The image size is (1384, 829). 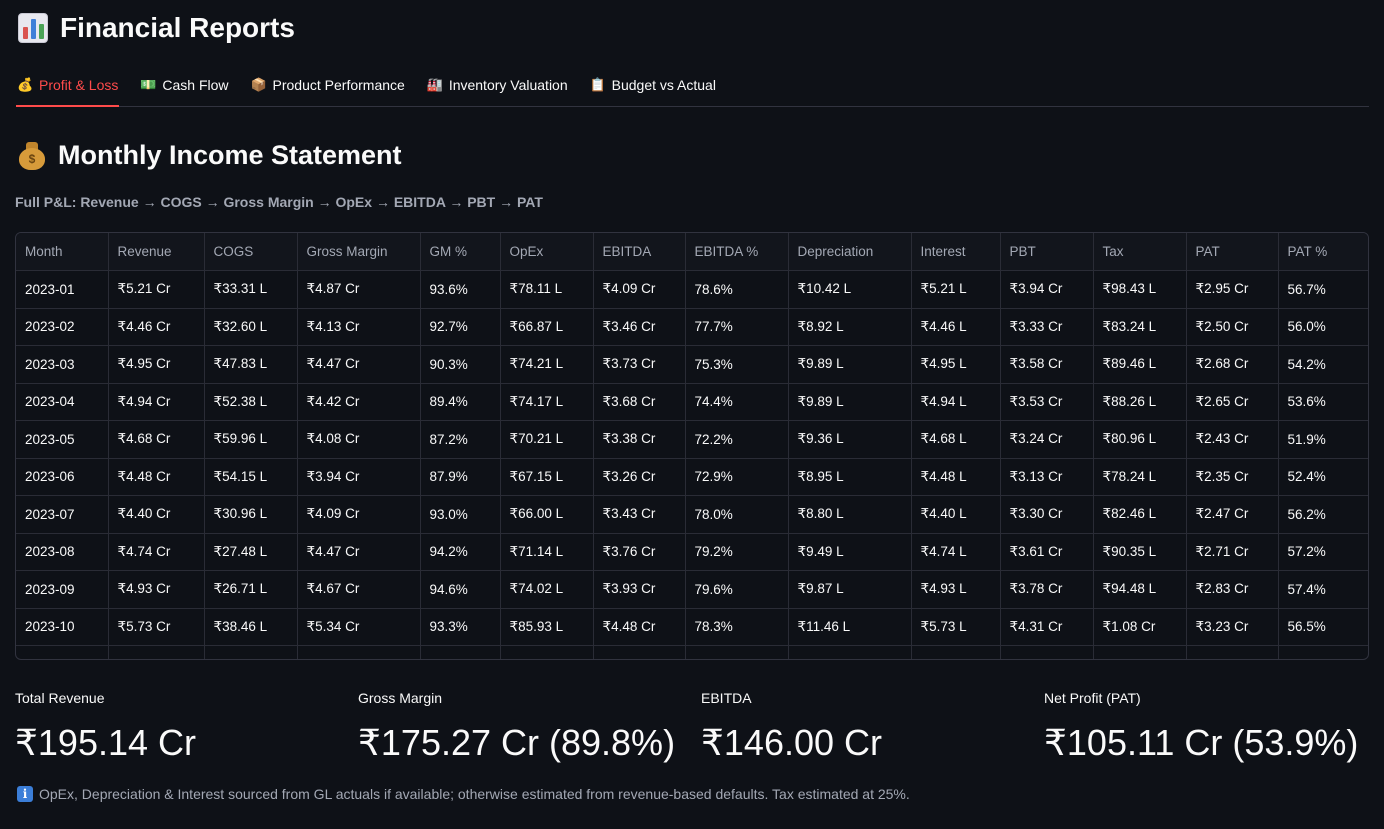 What do you see at coordinates (639, 402) in the screenshot?
I see `table-cell: ₹3.68 Cr` at bounding box center [639, 402].